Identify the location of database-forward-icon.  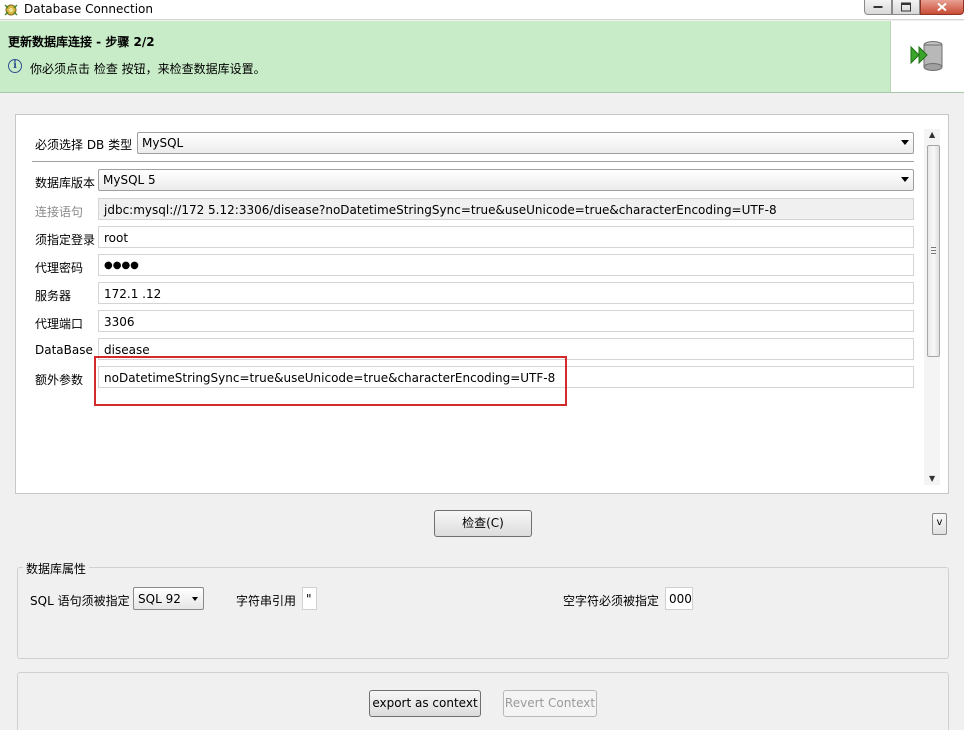
(926, 56).